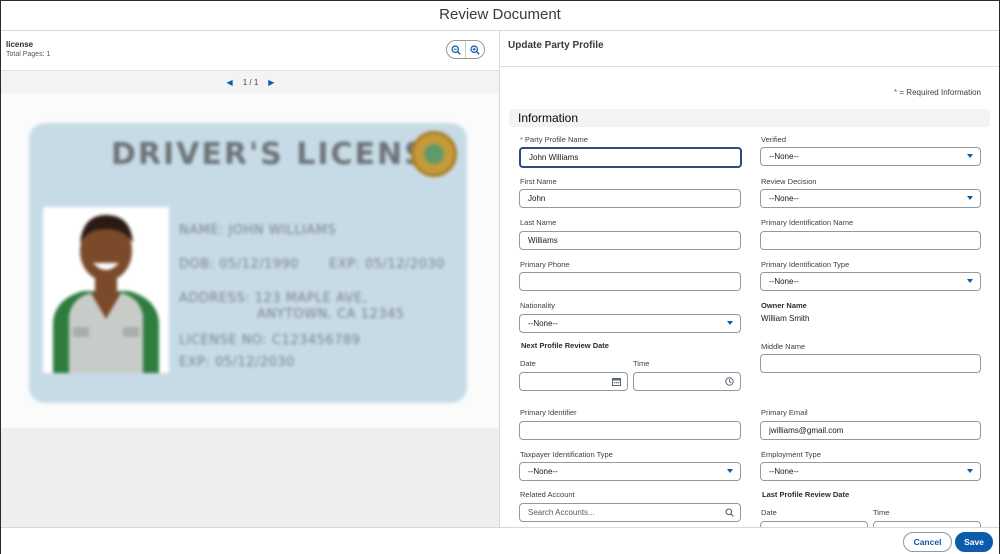  What do you see at coordinates (630, 240) in the screenshot?
I see `last-name-input: Williams` at bounding box center [630, 240].